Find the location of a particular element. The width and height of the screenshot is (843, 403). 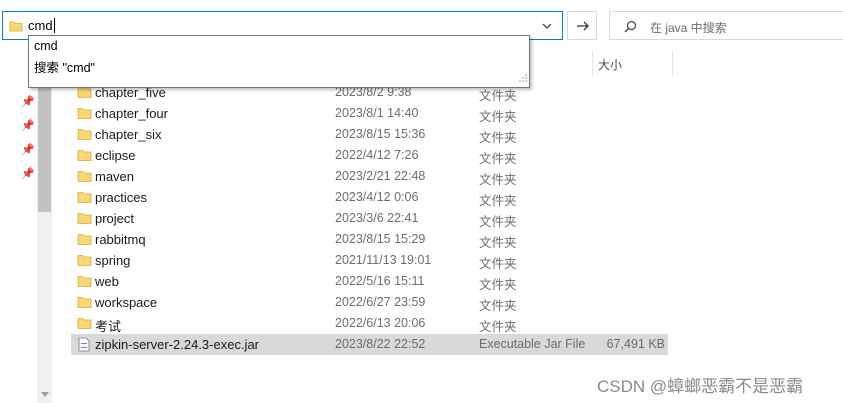

file-row: workspace 2022/6/27 23:59 文件夹 is located at coordinates (369, 302).